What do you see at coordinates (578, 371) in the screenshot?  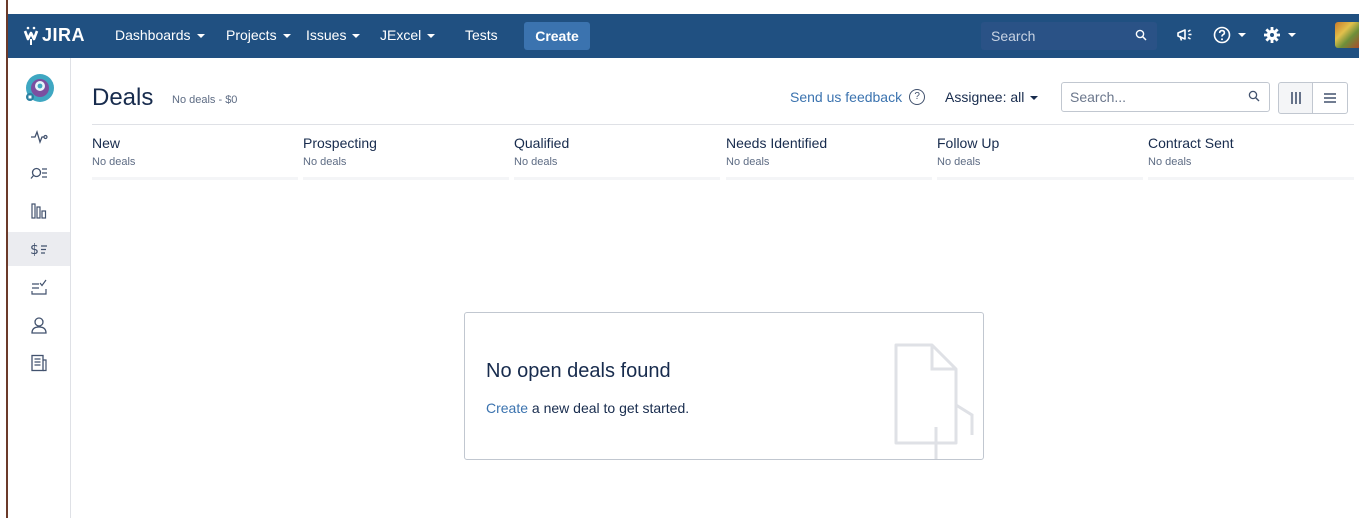 I see `empty-state-title: No open deals found` at bounding box center [578, 371].